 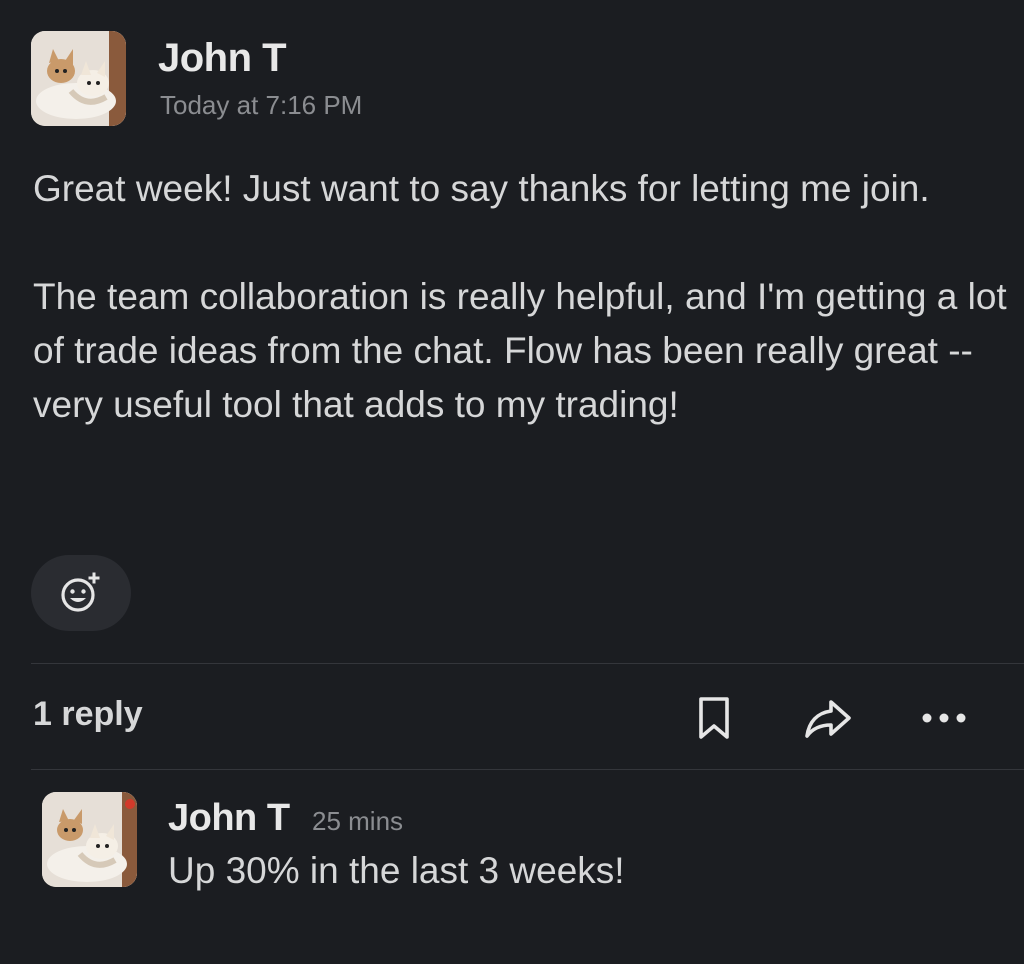 I want to click on message-author-name: John T, so click(x=222, y=58).